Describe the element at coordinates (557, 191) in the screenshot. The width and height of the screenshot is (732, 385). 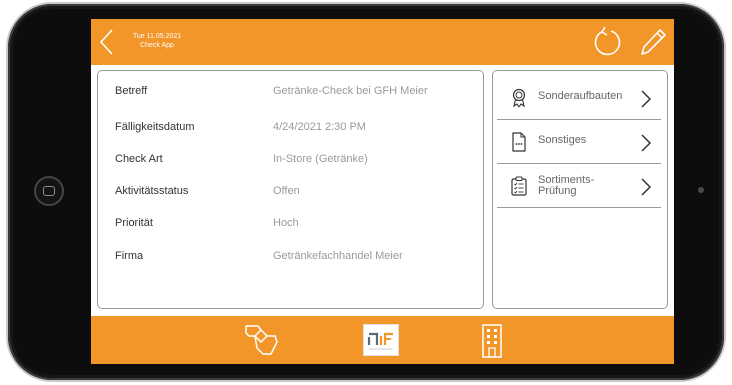
I see `menu-item-label-line2: Prüfung` at that location.